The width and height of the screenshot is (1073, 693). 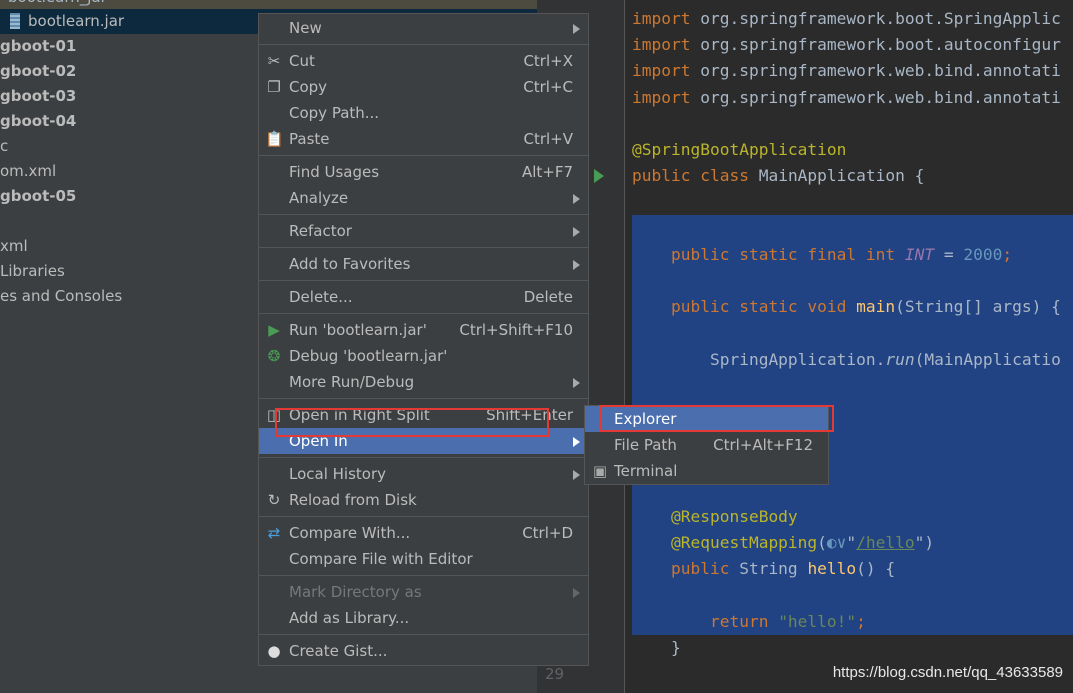 What do you see at coordinates (929, 542) in the screenshot?
I see `code-token: )` at bounding box center [929, 542].